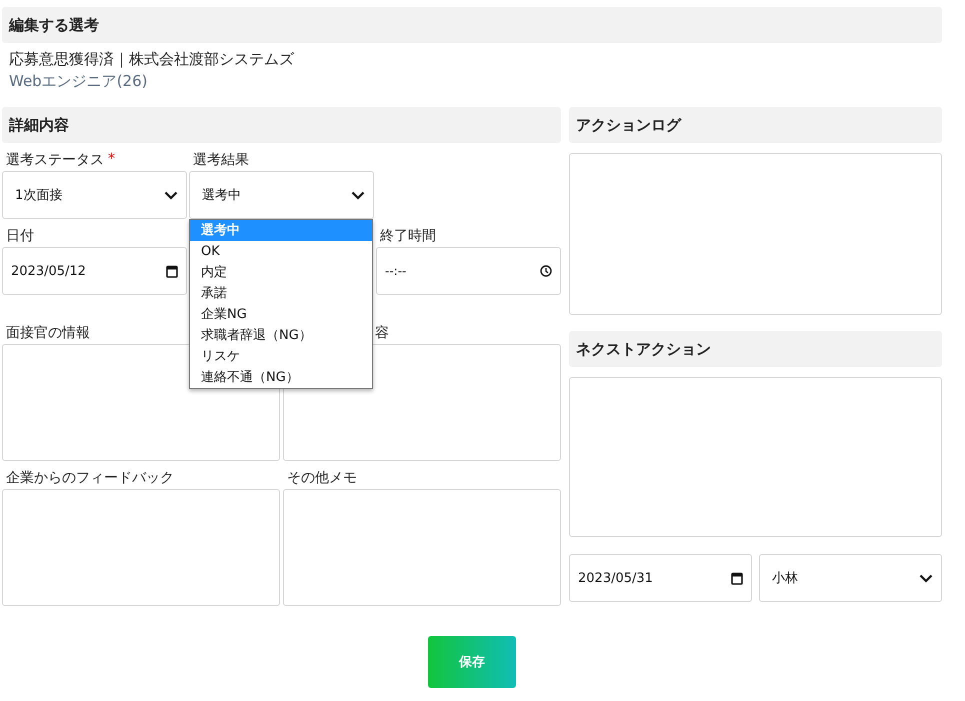  Describe the element at coordinates (850, 578) in the screenshot. I see `assignee-select: 小林` at that location.